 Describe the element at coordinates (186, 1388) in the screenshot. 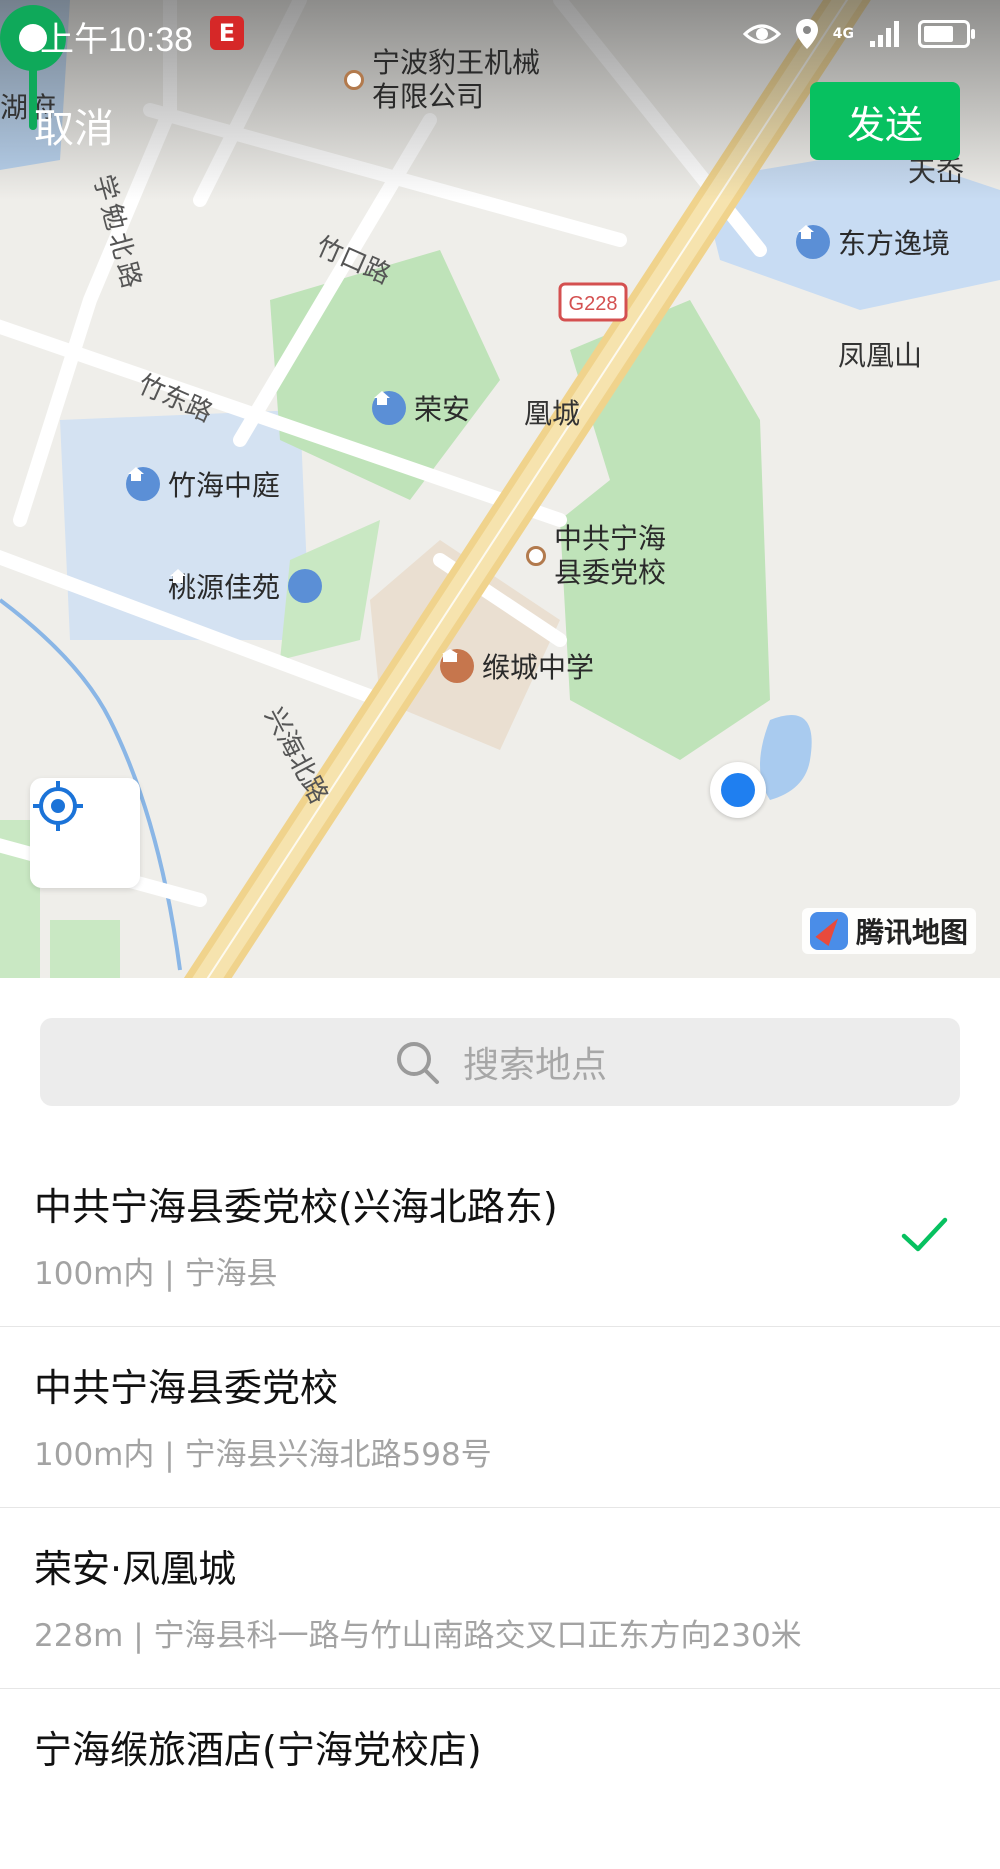

I see `result-title: 中共宁海县委党校` at that location.